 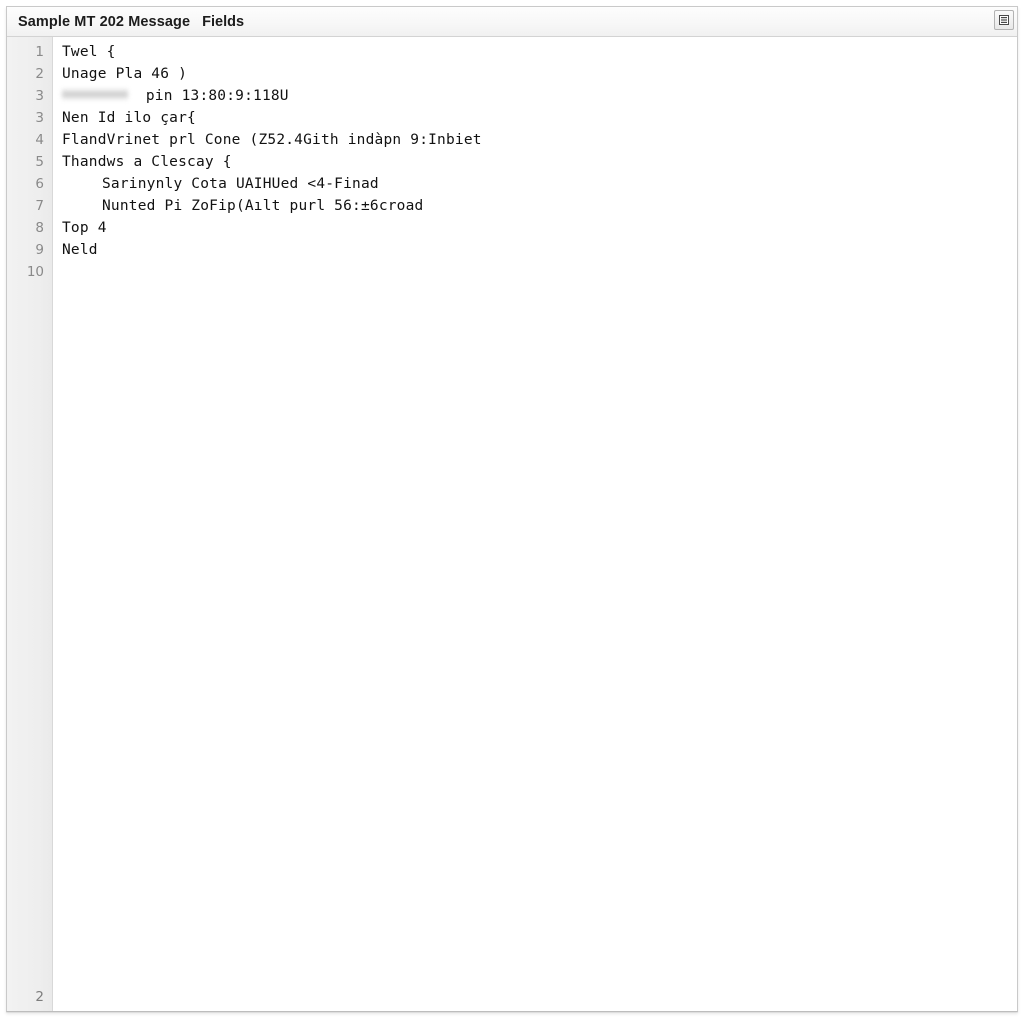 What do you see at coordinates (539, 162) in the screenshot?
I see `code-line: Thandws a Clescay {` at bounding box center [539, 162].